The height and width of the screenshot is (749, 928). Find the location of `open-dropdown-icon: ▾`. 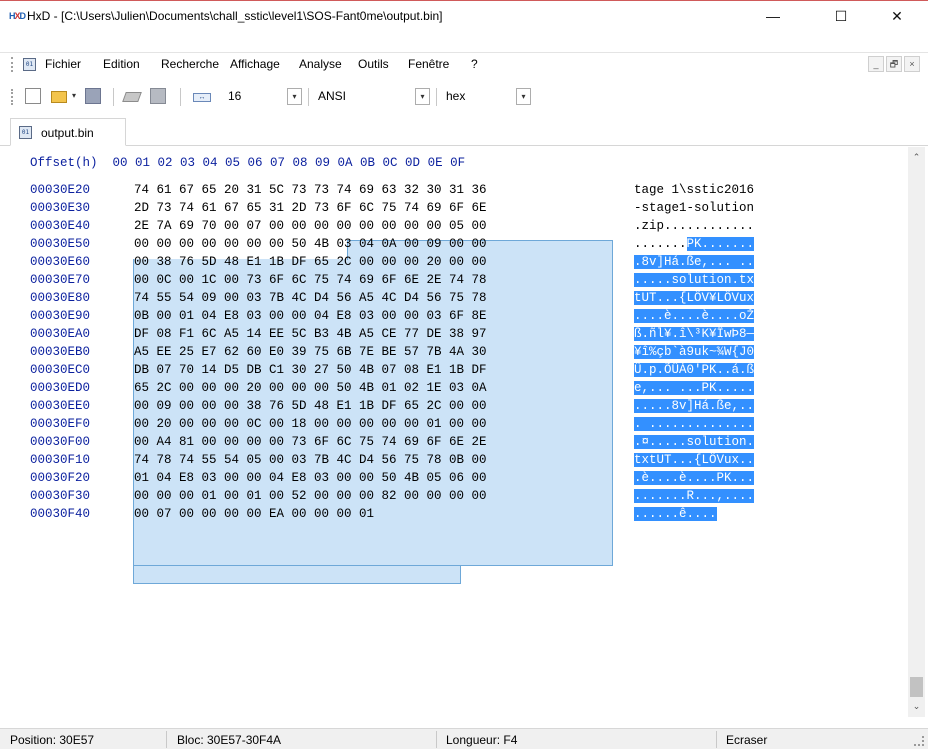

open-dropdown-icon: ▾ is located at coordinates (74, 95).